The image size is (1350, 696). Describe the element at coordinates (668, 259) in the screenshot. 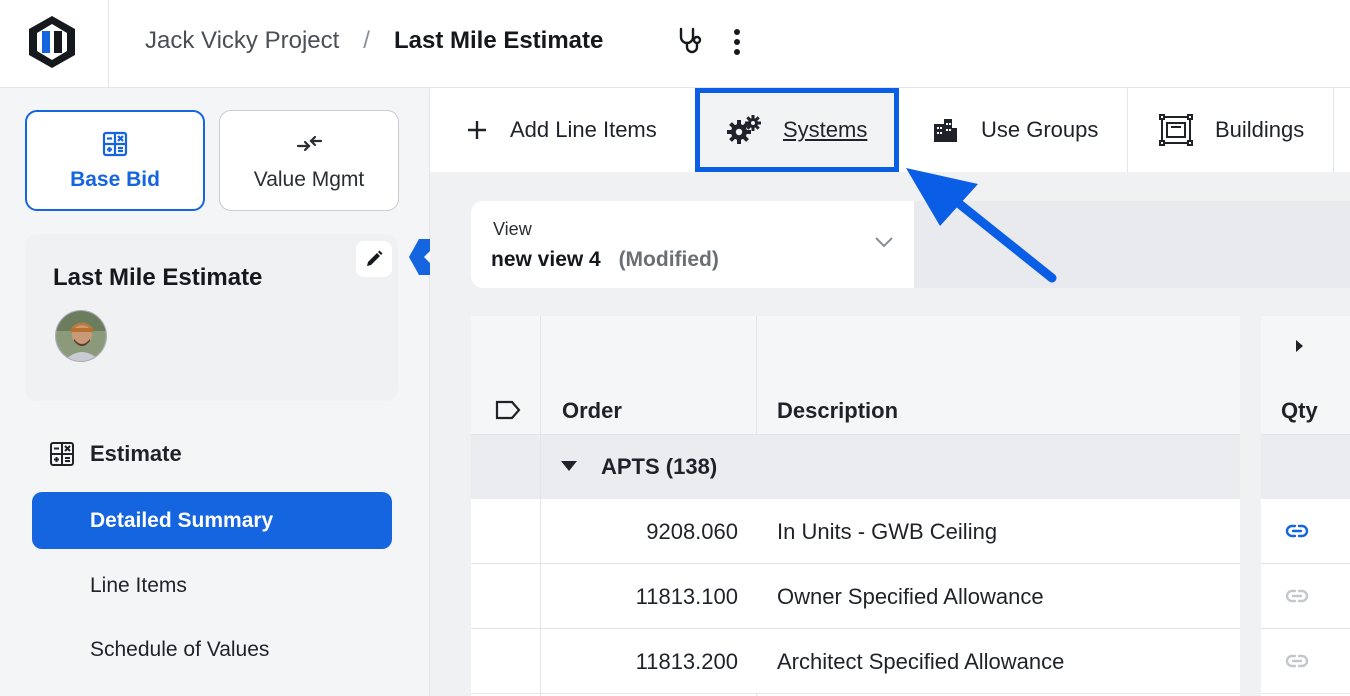

I see `view-modified-tag: (Modified)` at that location.